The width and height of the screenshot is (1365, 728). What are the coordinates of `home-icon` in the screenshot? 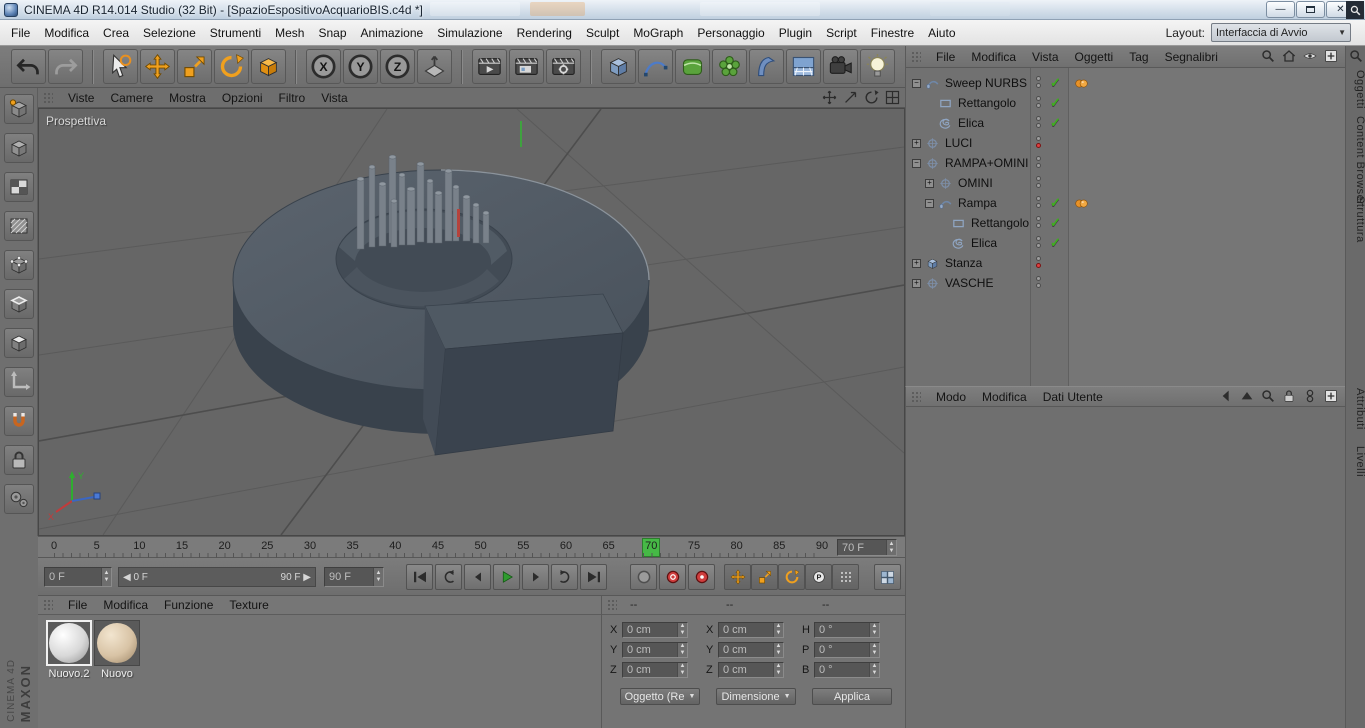 It's located at (1289, 56).